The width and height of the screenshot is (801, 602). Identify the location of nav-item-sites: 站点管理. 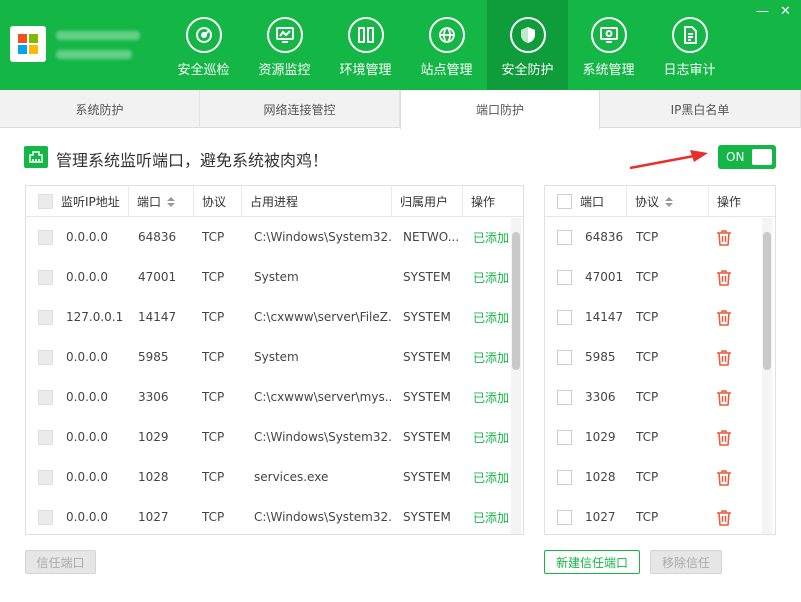
(446, 45).